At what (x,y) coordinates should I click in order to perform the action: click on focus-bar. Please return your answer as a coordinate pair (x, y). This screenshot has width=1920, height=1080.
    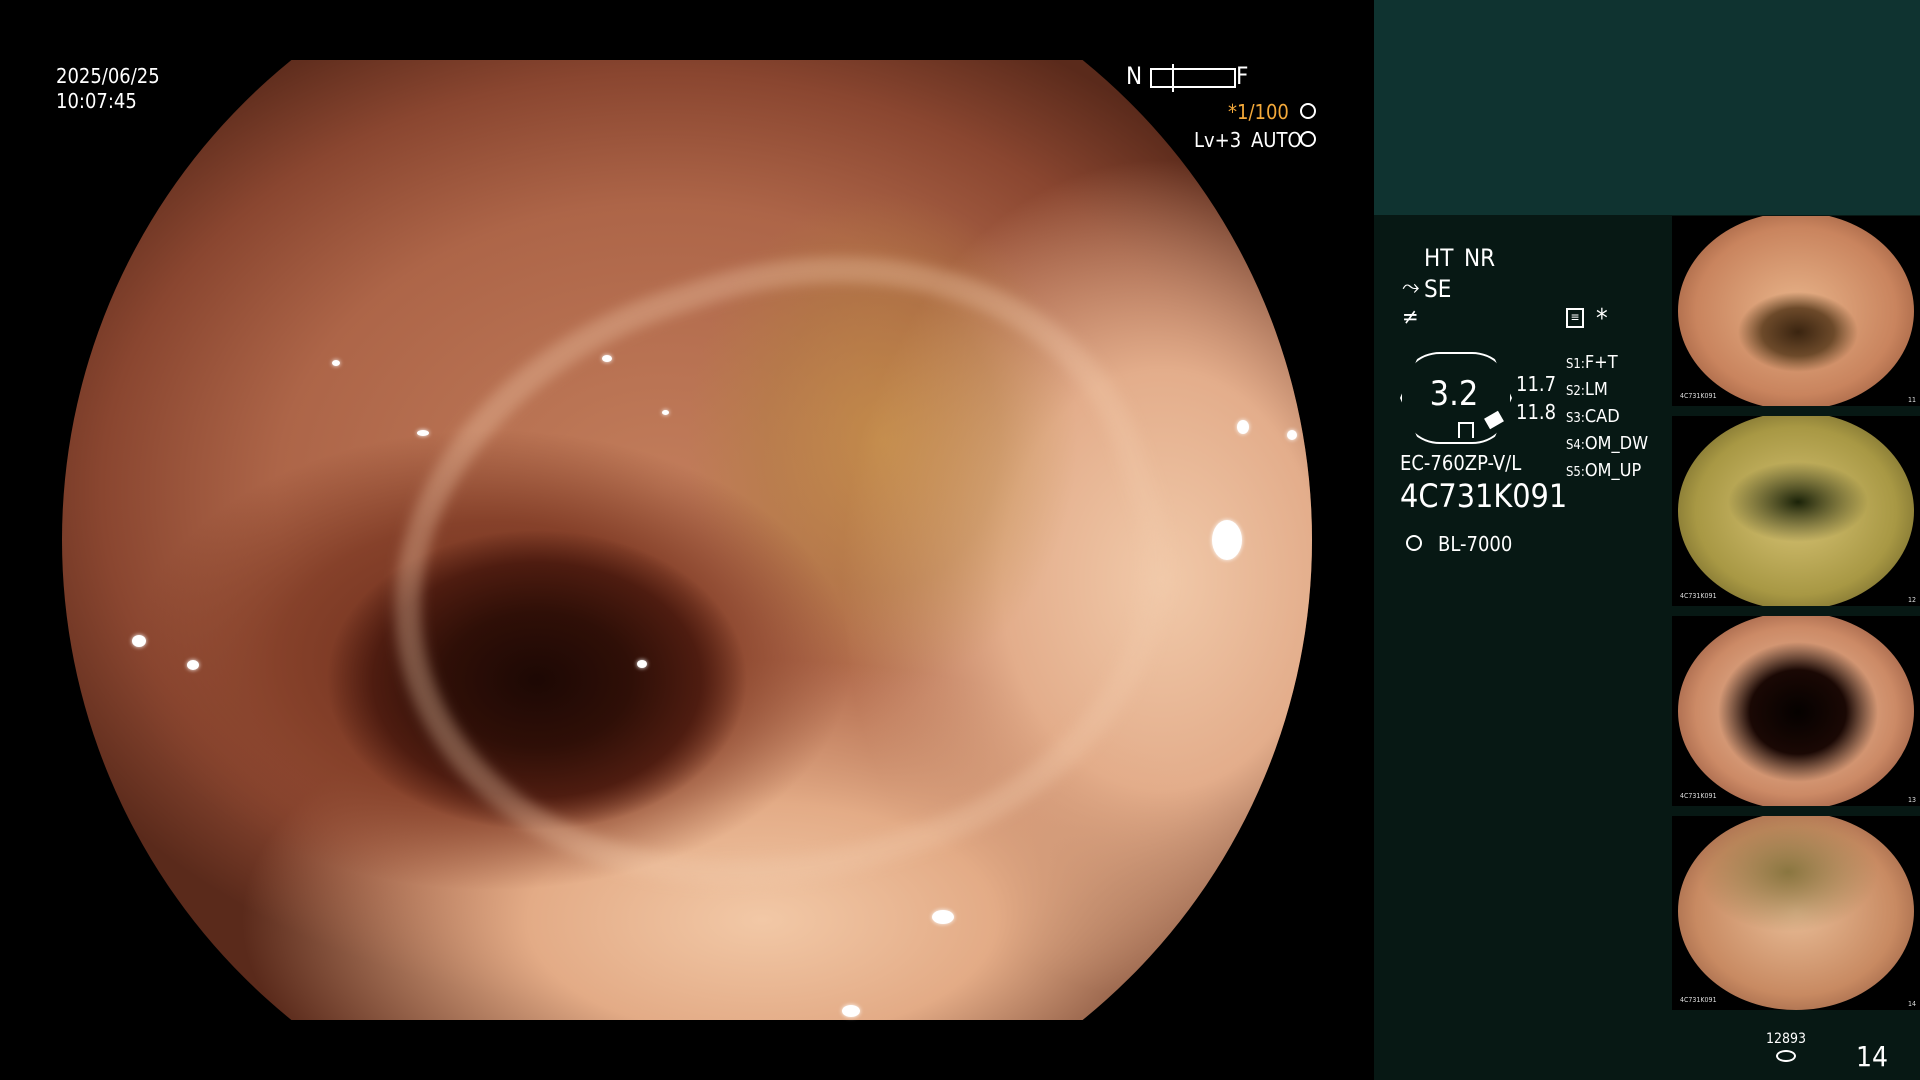
    Looking at the image, I should click on (1193, 78).